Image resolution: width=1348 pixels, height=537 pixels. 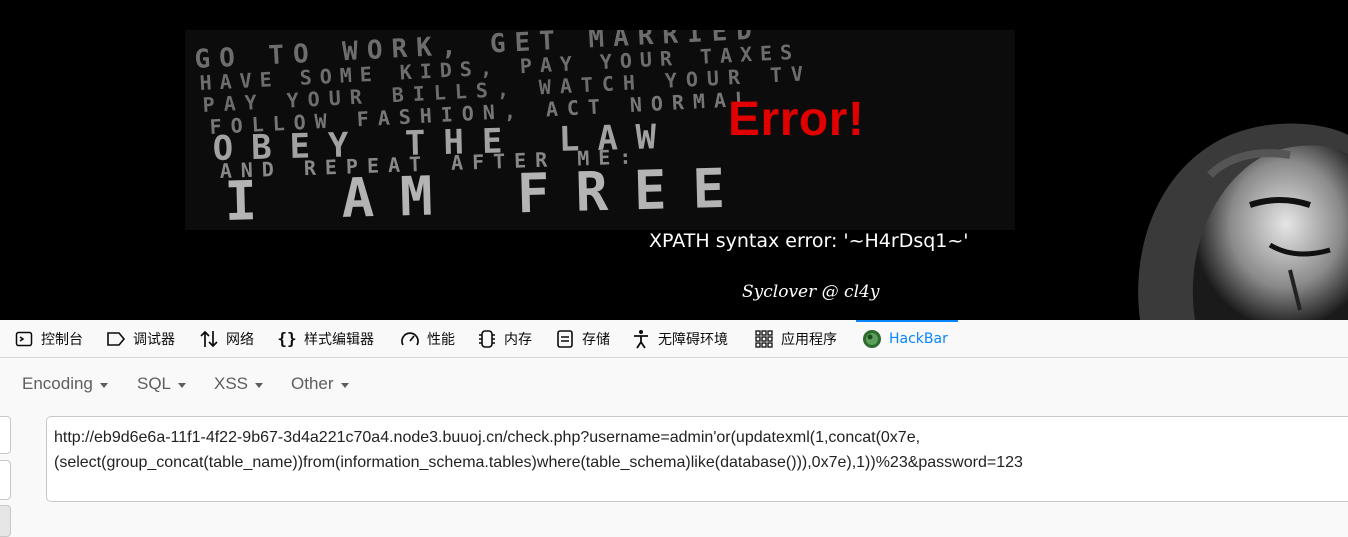 I want to click on style-editor-icon: {}, so click(x=287, y=338).